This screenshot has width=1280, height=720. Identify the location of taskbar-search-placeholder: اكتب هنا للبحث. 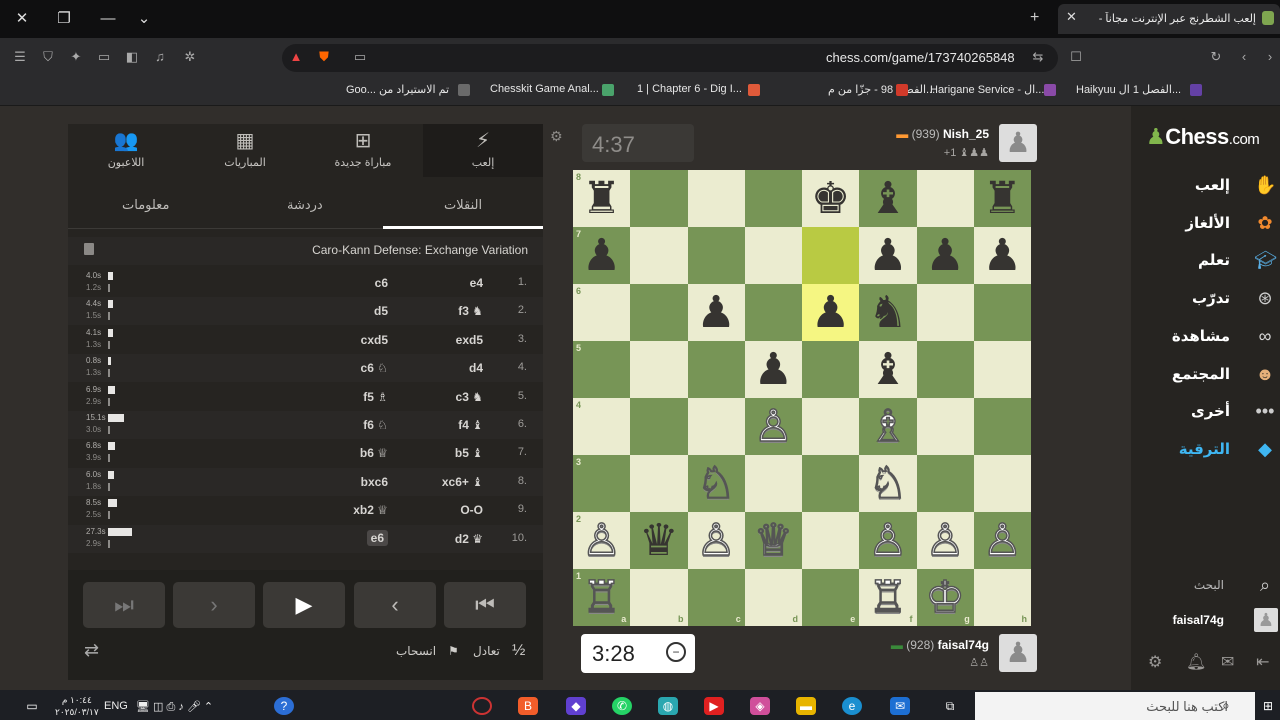
(1187, 707).